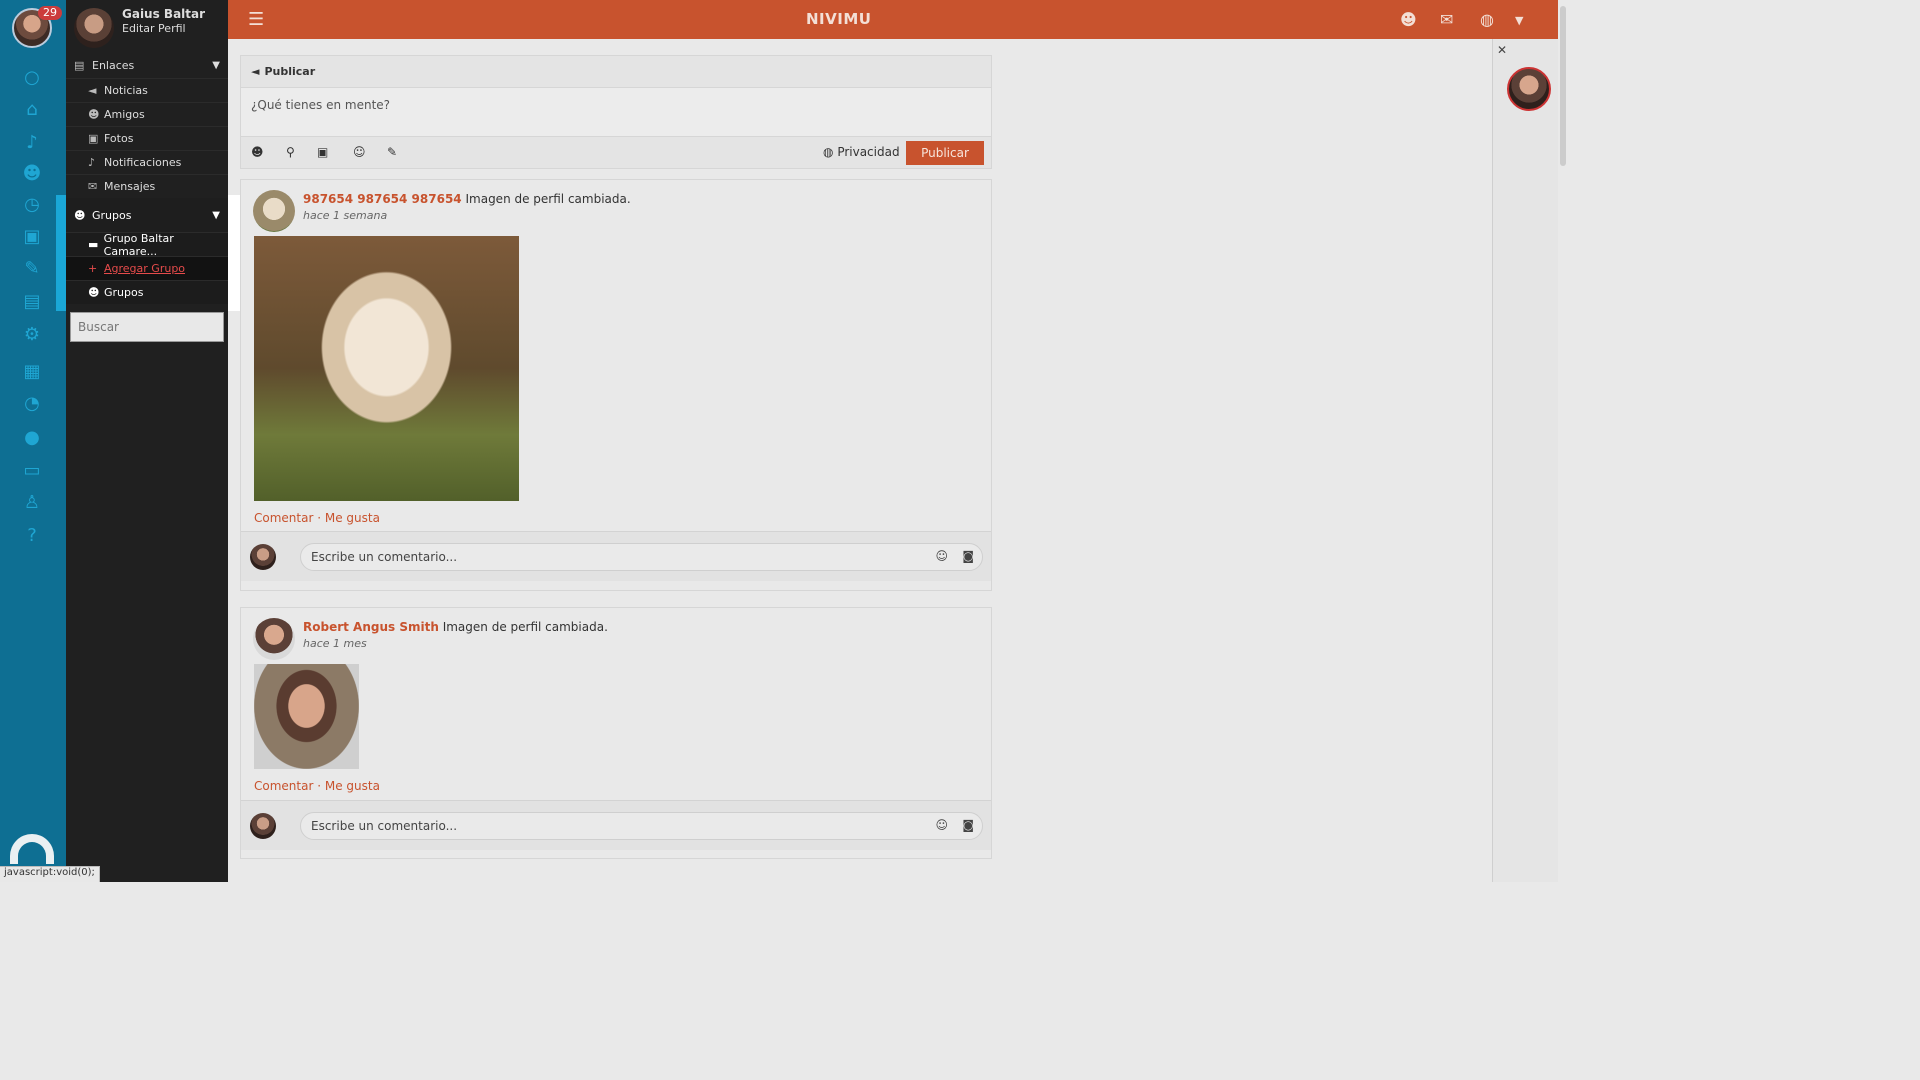  I want to click on compose-header: ◄ Publicar, so click(616, 72).